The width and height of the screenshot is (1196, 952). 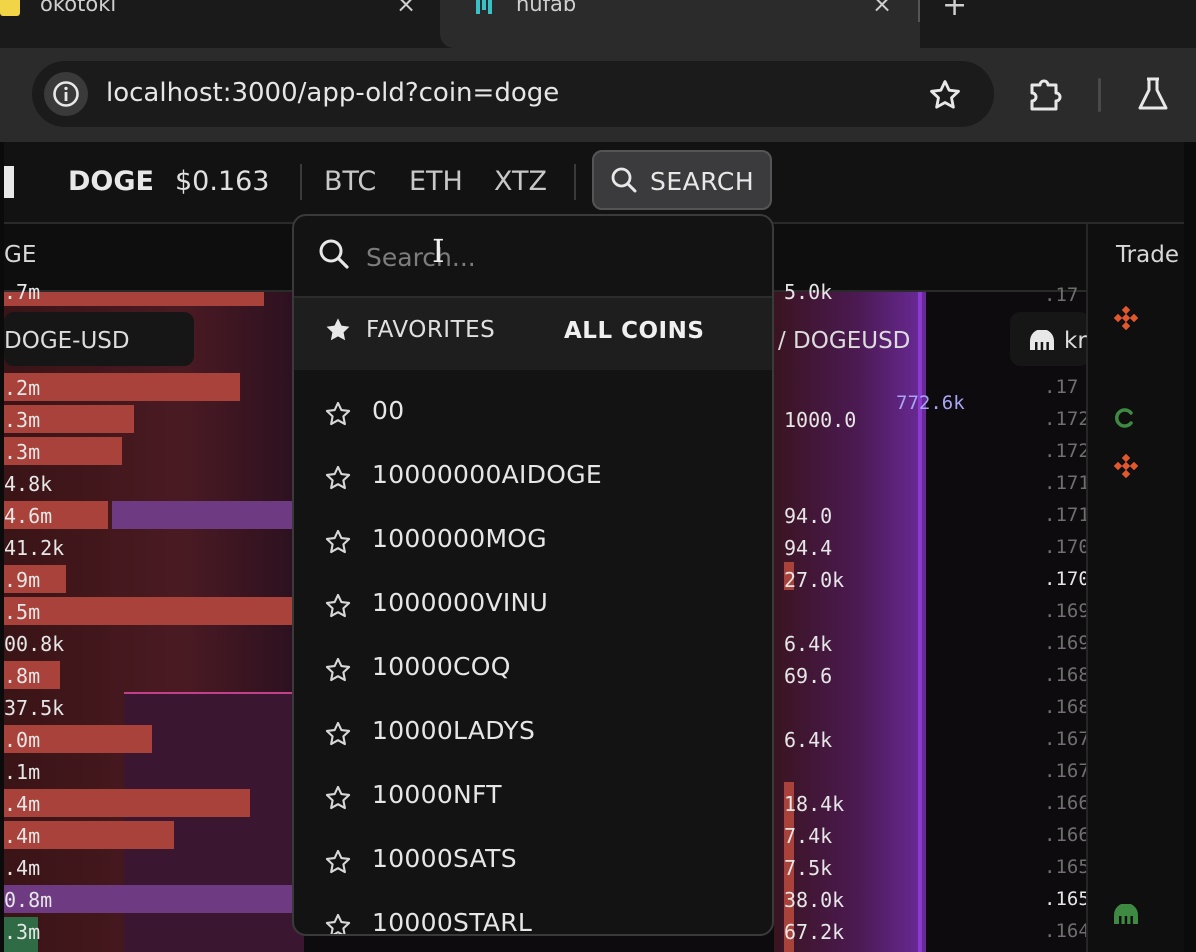 I want to click on price-level: .164, so click(x=1067, y=931).